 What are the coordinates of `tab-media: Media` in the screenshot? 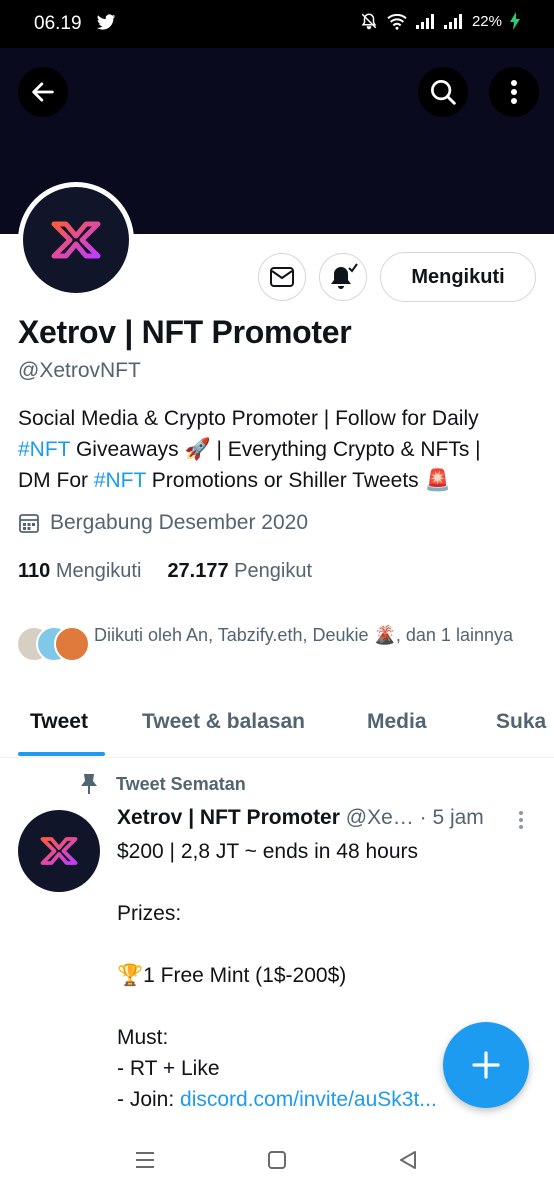 It's located at (397, 722).